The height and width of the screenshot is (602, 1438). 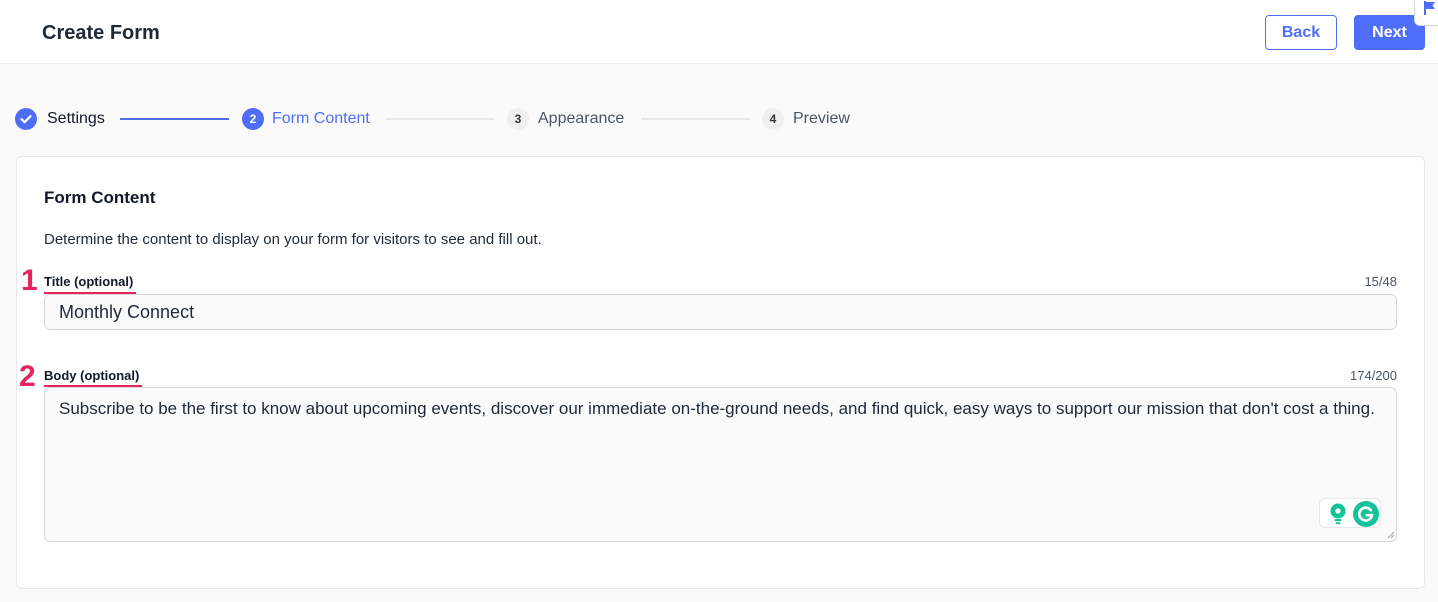 What do you see at coordinates (581, 119) in the screenshot?
I see `step-appearance-label: Appearance` at bounding box center [581, 119].